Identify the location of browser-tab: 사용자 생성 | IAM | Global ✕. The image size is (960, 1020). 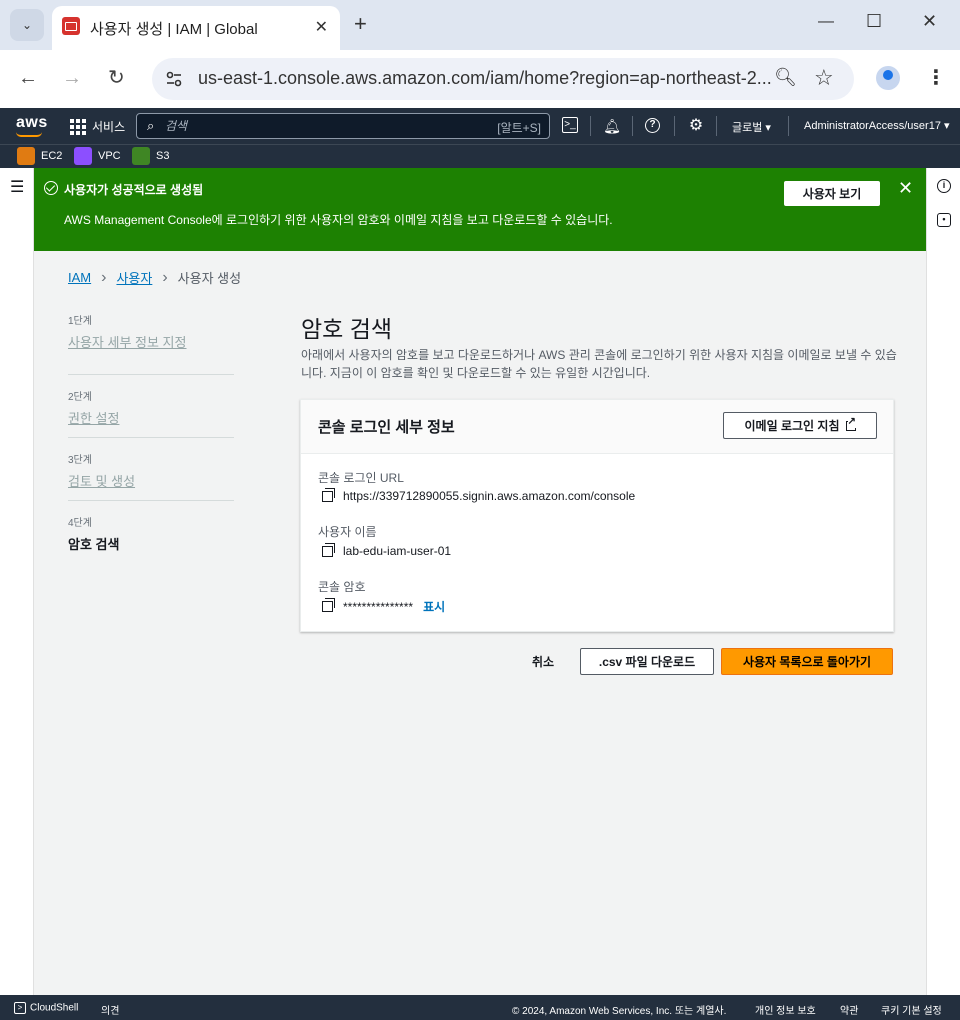
(196, 28).